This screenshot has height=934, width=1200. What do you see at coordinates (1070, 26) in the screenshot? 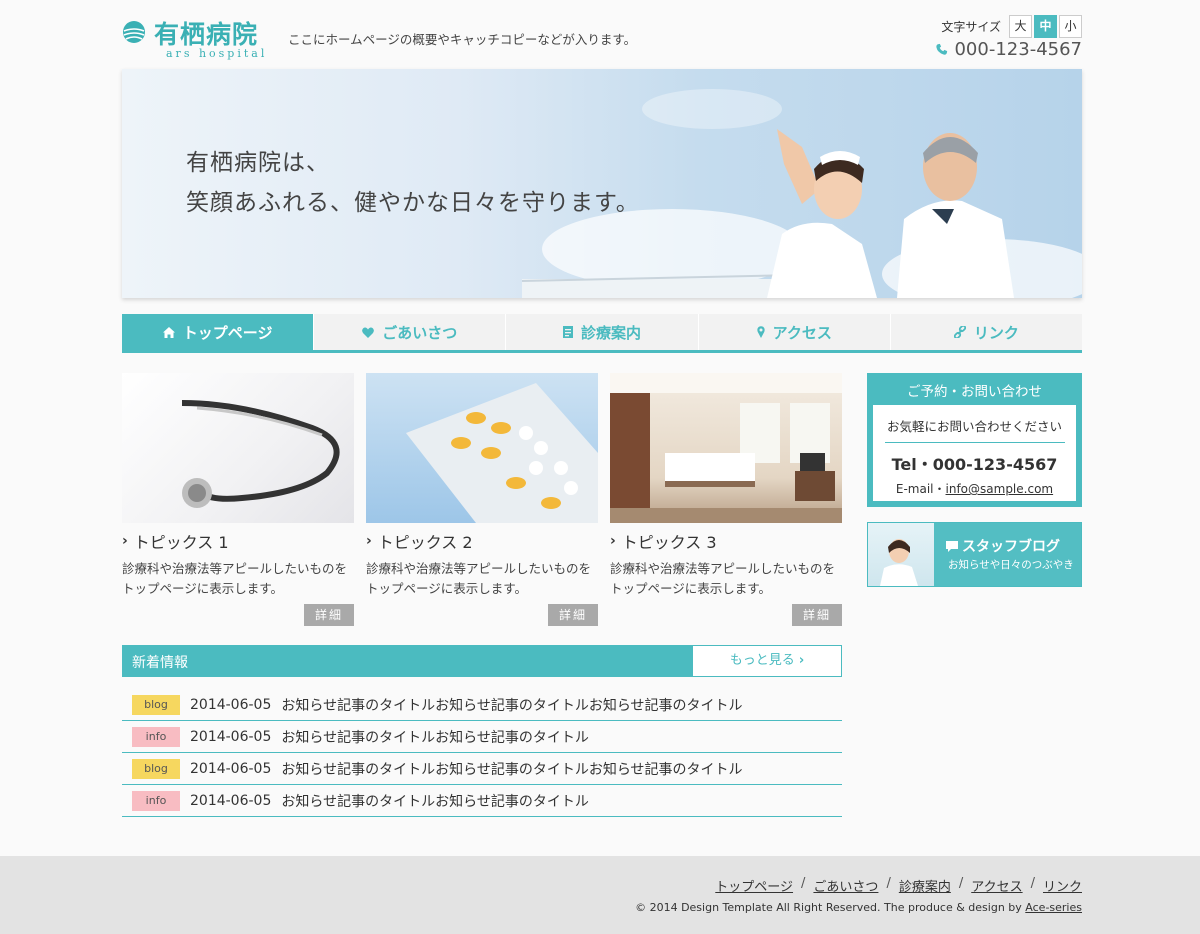
I see `font-size-small-button: 小` at bounding box center [1070, 26].